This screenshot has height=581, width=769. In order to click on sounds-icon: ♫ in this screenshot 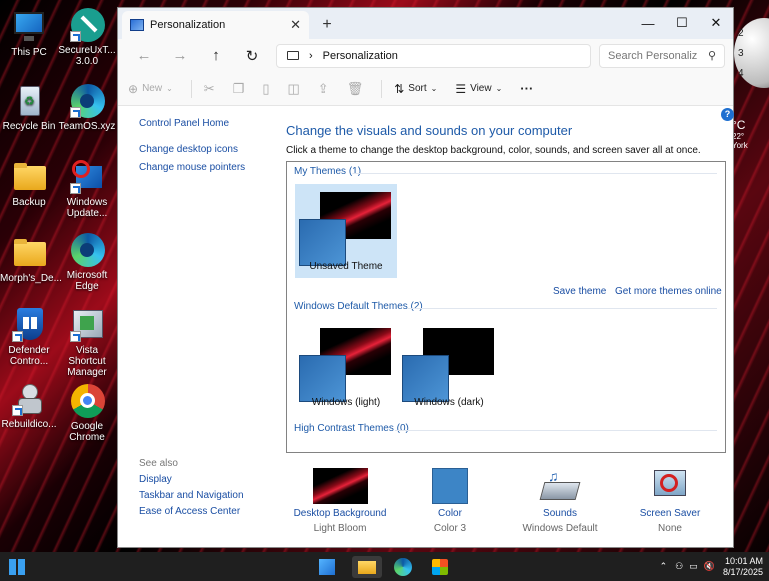, I will do `click(560, 486)`.